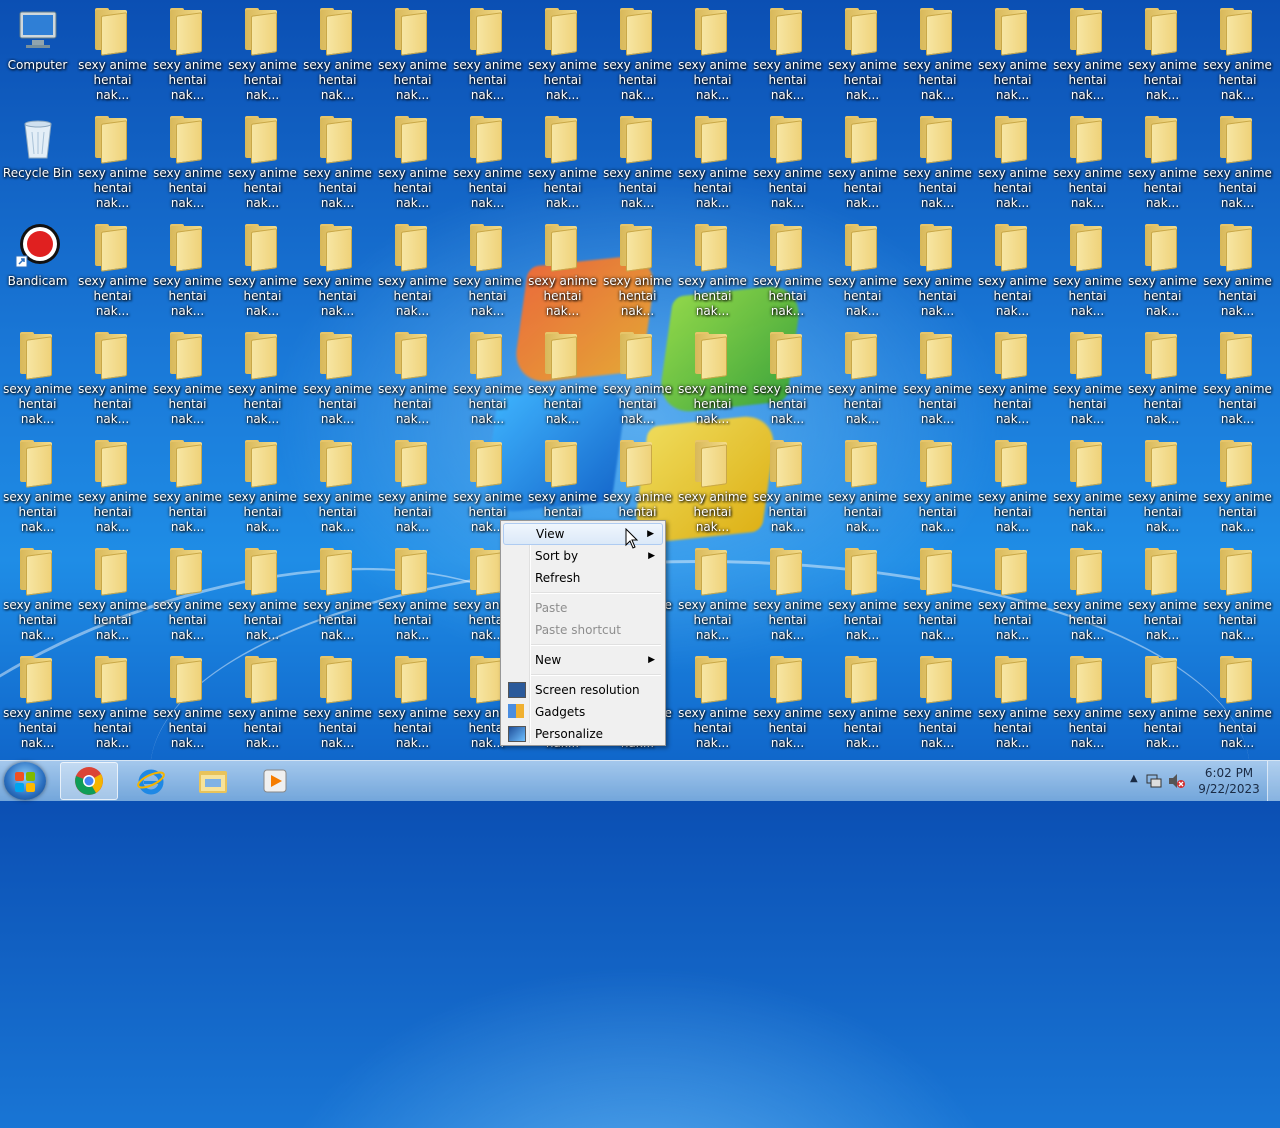  Describe the element at coordinates (583, 734) in the screenshot. I see `menu-item-personalize: Personalize` at that location.